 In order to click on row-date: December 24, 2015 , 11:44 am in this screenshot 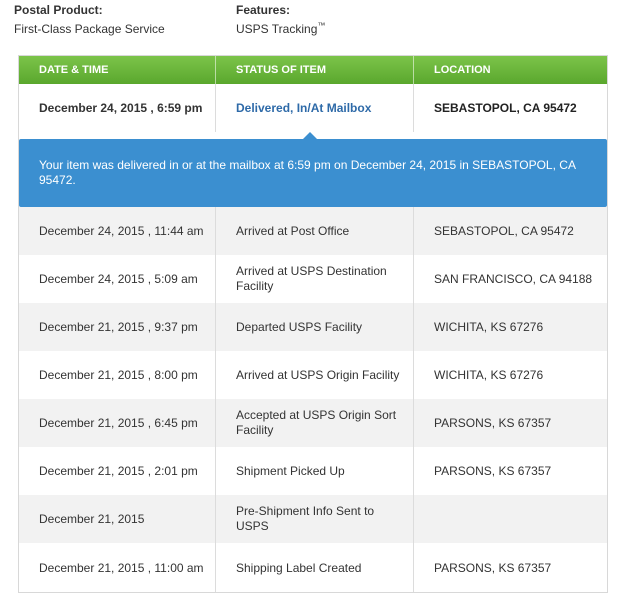, I will do `click(121, 230)`.